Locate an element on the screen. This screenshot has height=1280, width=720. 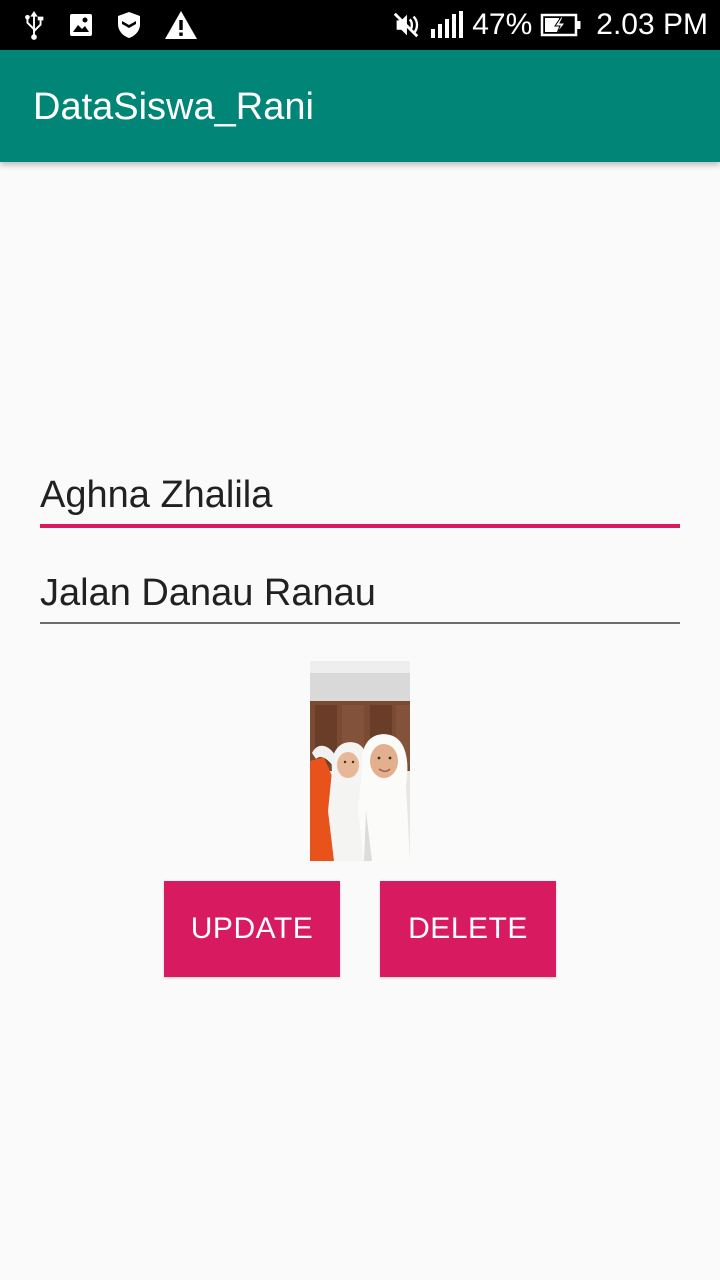
app-bar: DataSiswa_Rani is located at coordinates (360, 106).